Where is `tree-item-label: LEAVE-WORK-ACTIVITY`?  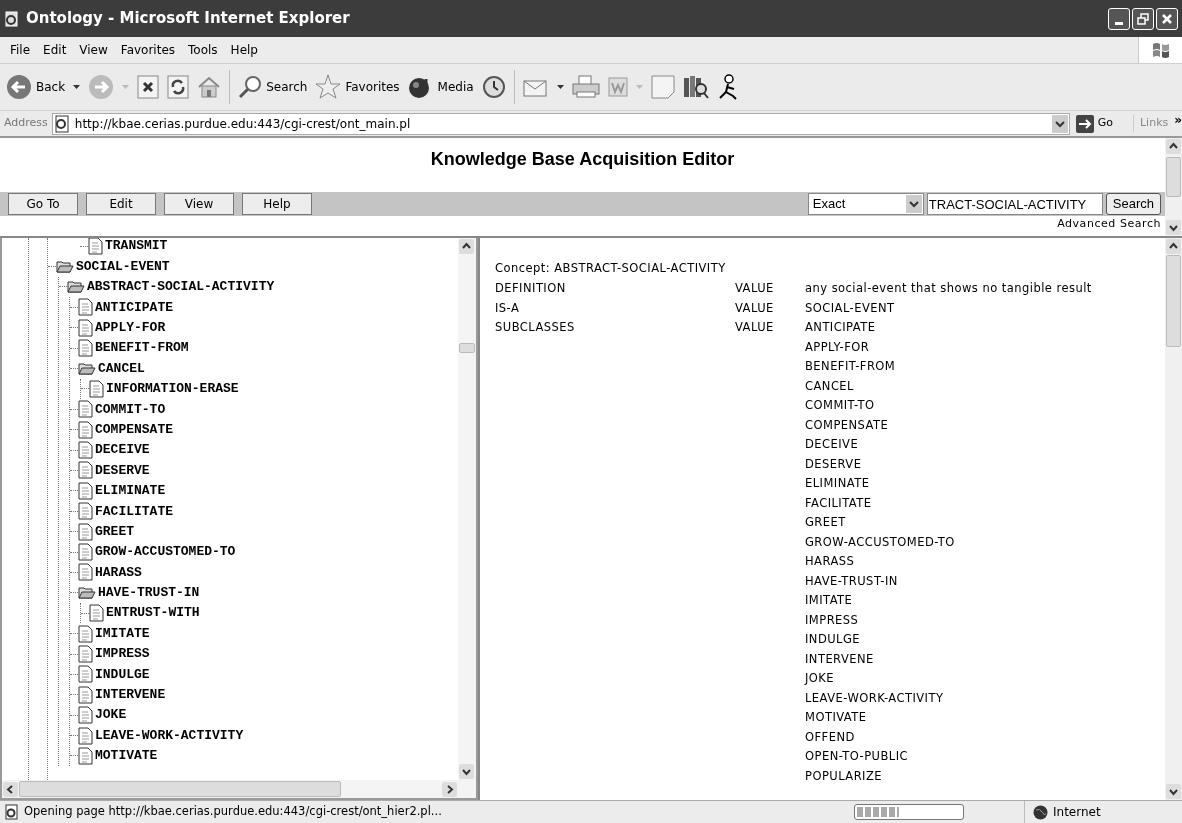
tree-item-label: LEAVE-WORK-ACTIVITY is located at coordinates (169, 735).